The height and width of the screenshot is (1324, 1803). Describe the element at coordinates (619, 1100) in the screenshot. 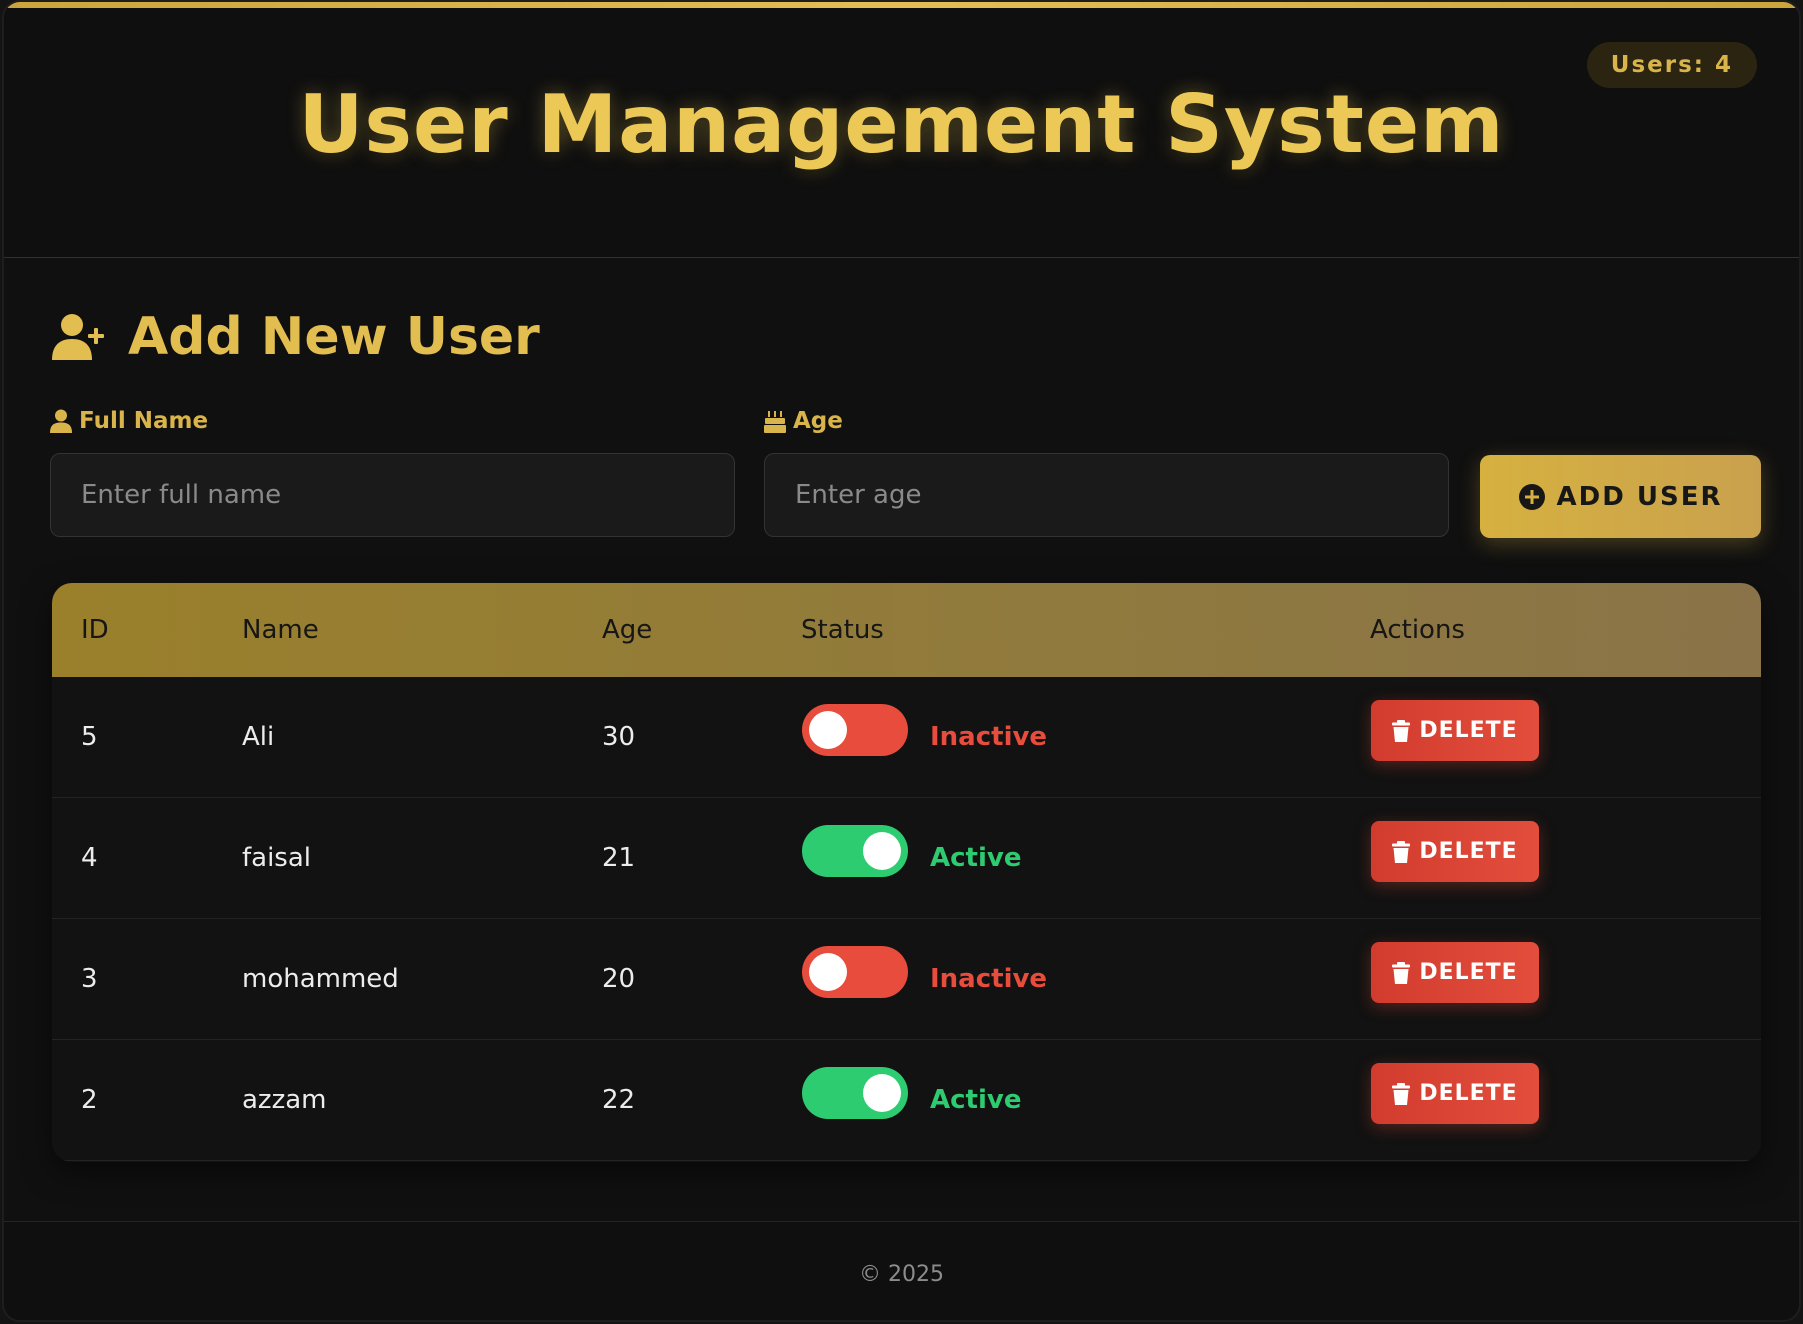

I see `cell-age: 22` at that location.